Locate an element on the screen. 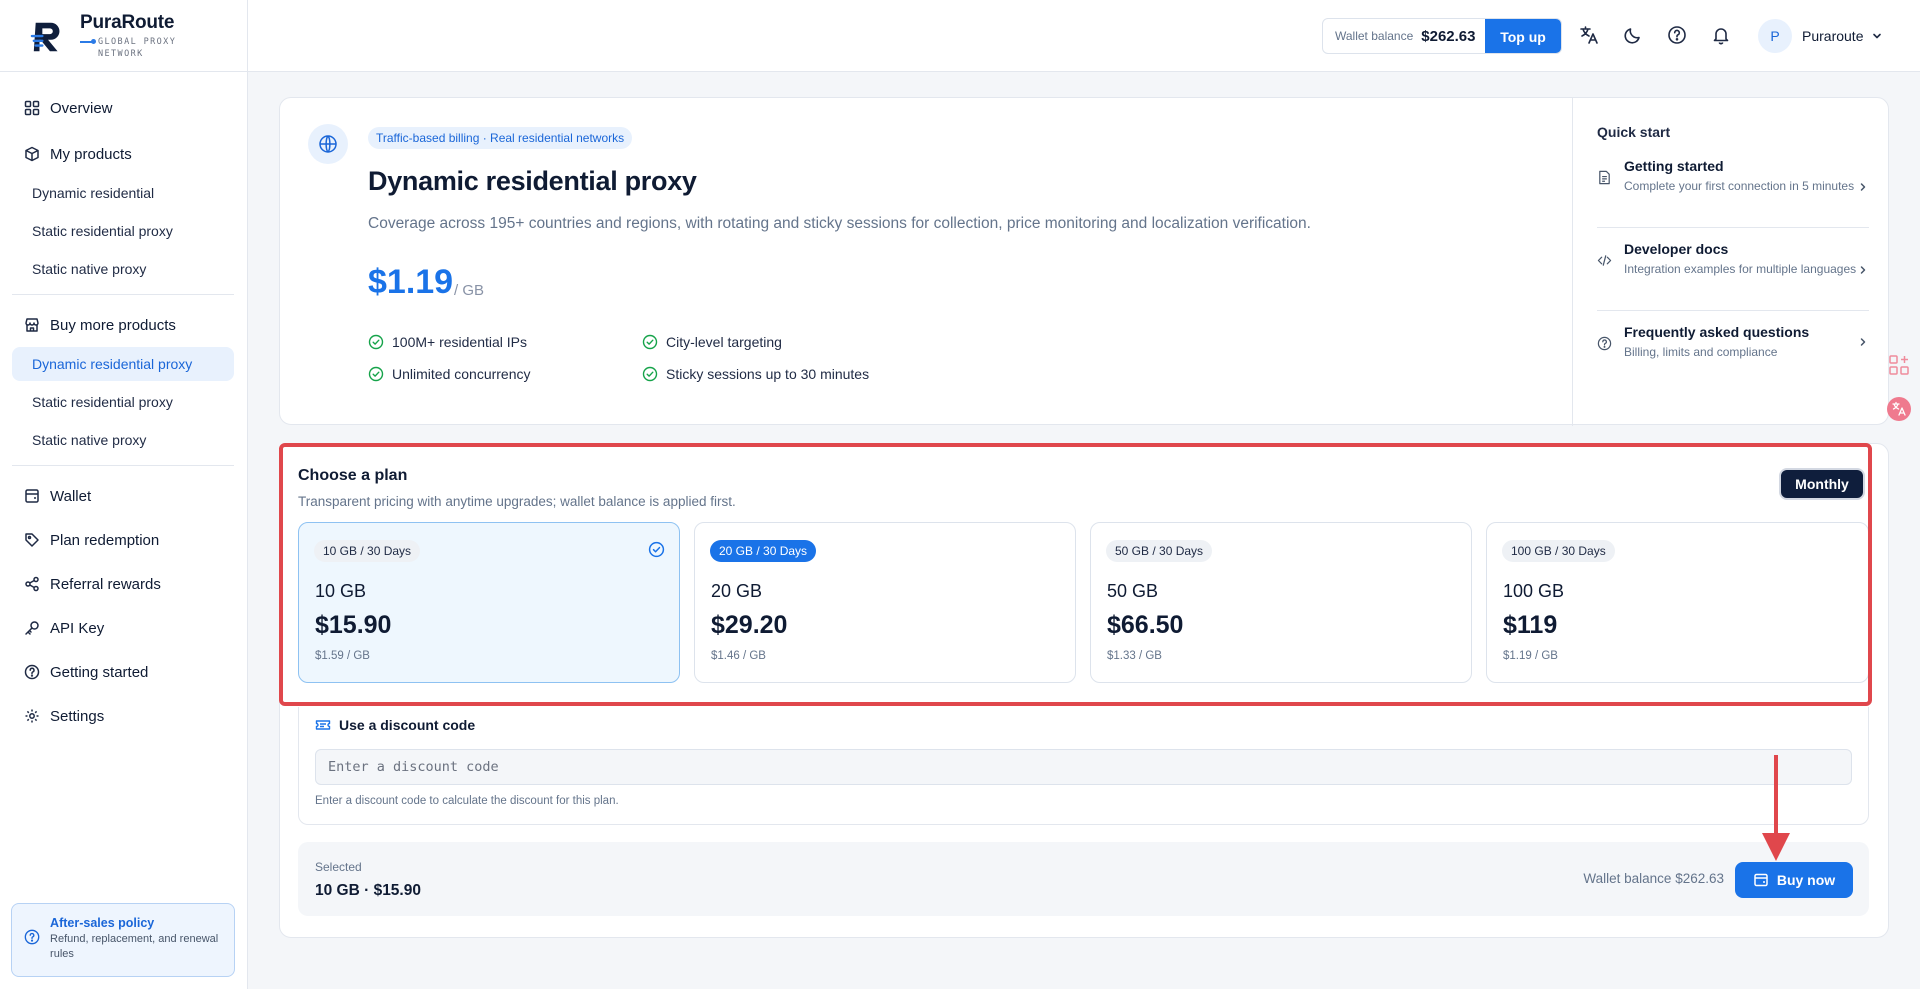 The width and height of the screenshot is (1920, 989). wallet-balance-box: Wallet balance $262.63 Top up is located at coordinates (1442, 36).